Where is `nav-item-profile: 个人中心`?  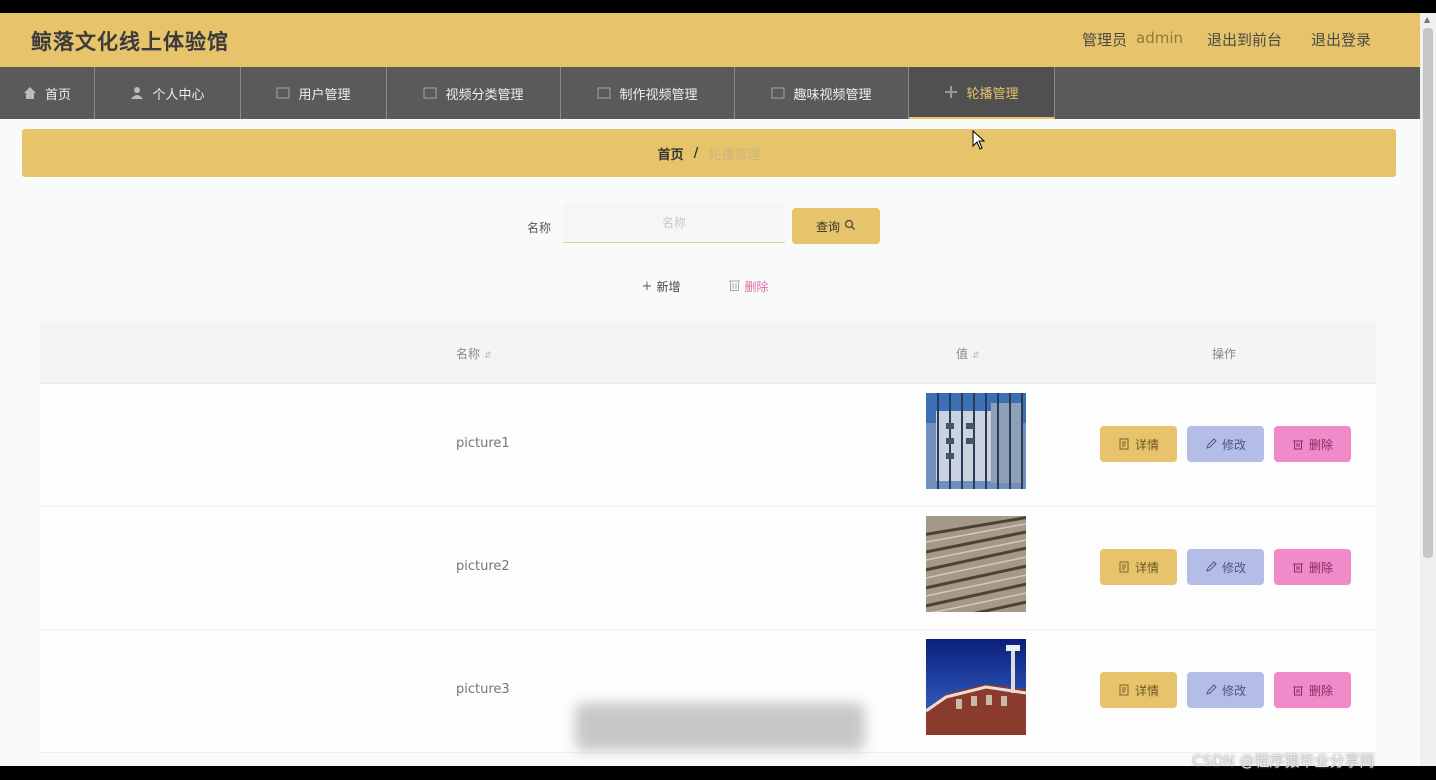
nav-item-profile: 个人中心 is located at coordinates (168, 93).